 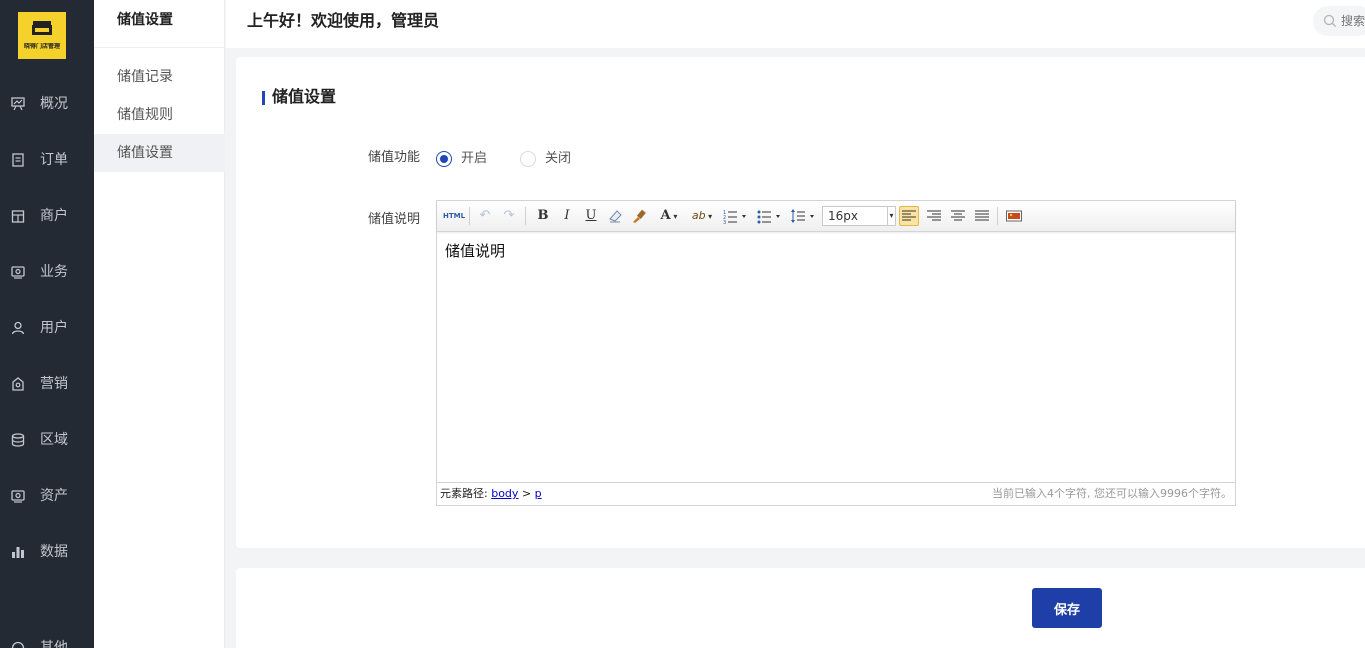 What do you see at coordinates (18, 328) in the screenshot?
I see `user-icon` at bounding box center [18, 328].